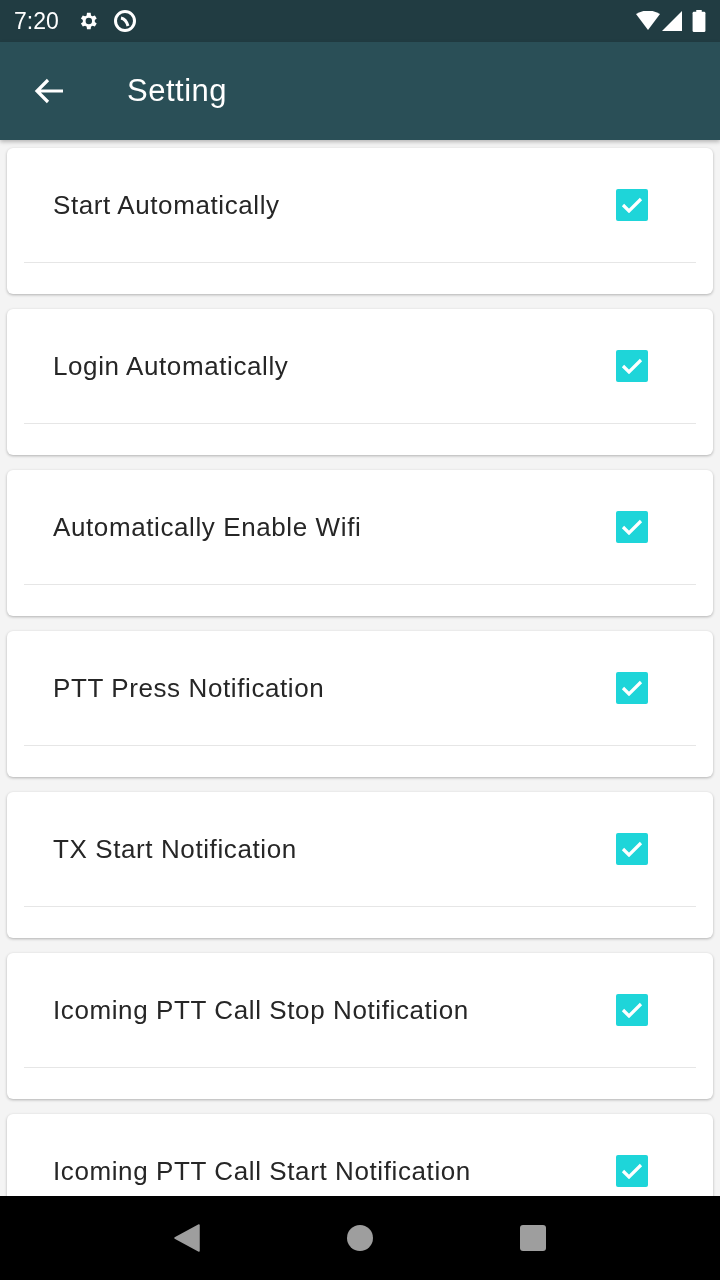 Image resolution: width=720 pixels, height=1280 pixels. I want to click on setting-label: Login Automatically, so click(171, 366).